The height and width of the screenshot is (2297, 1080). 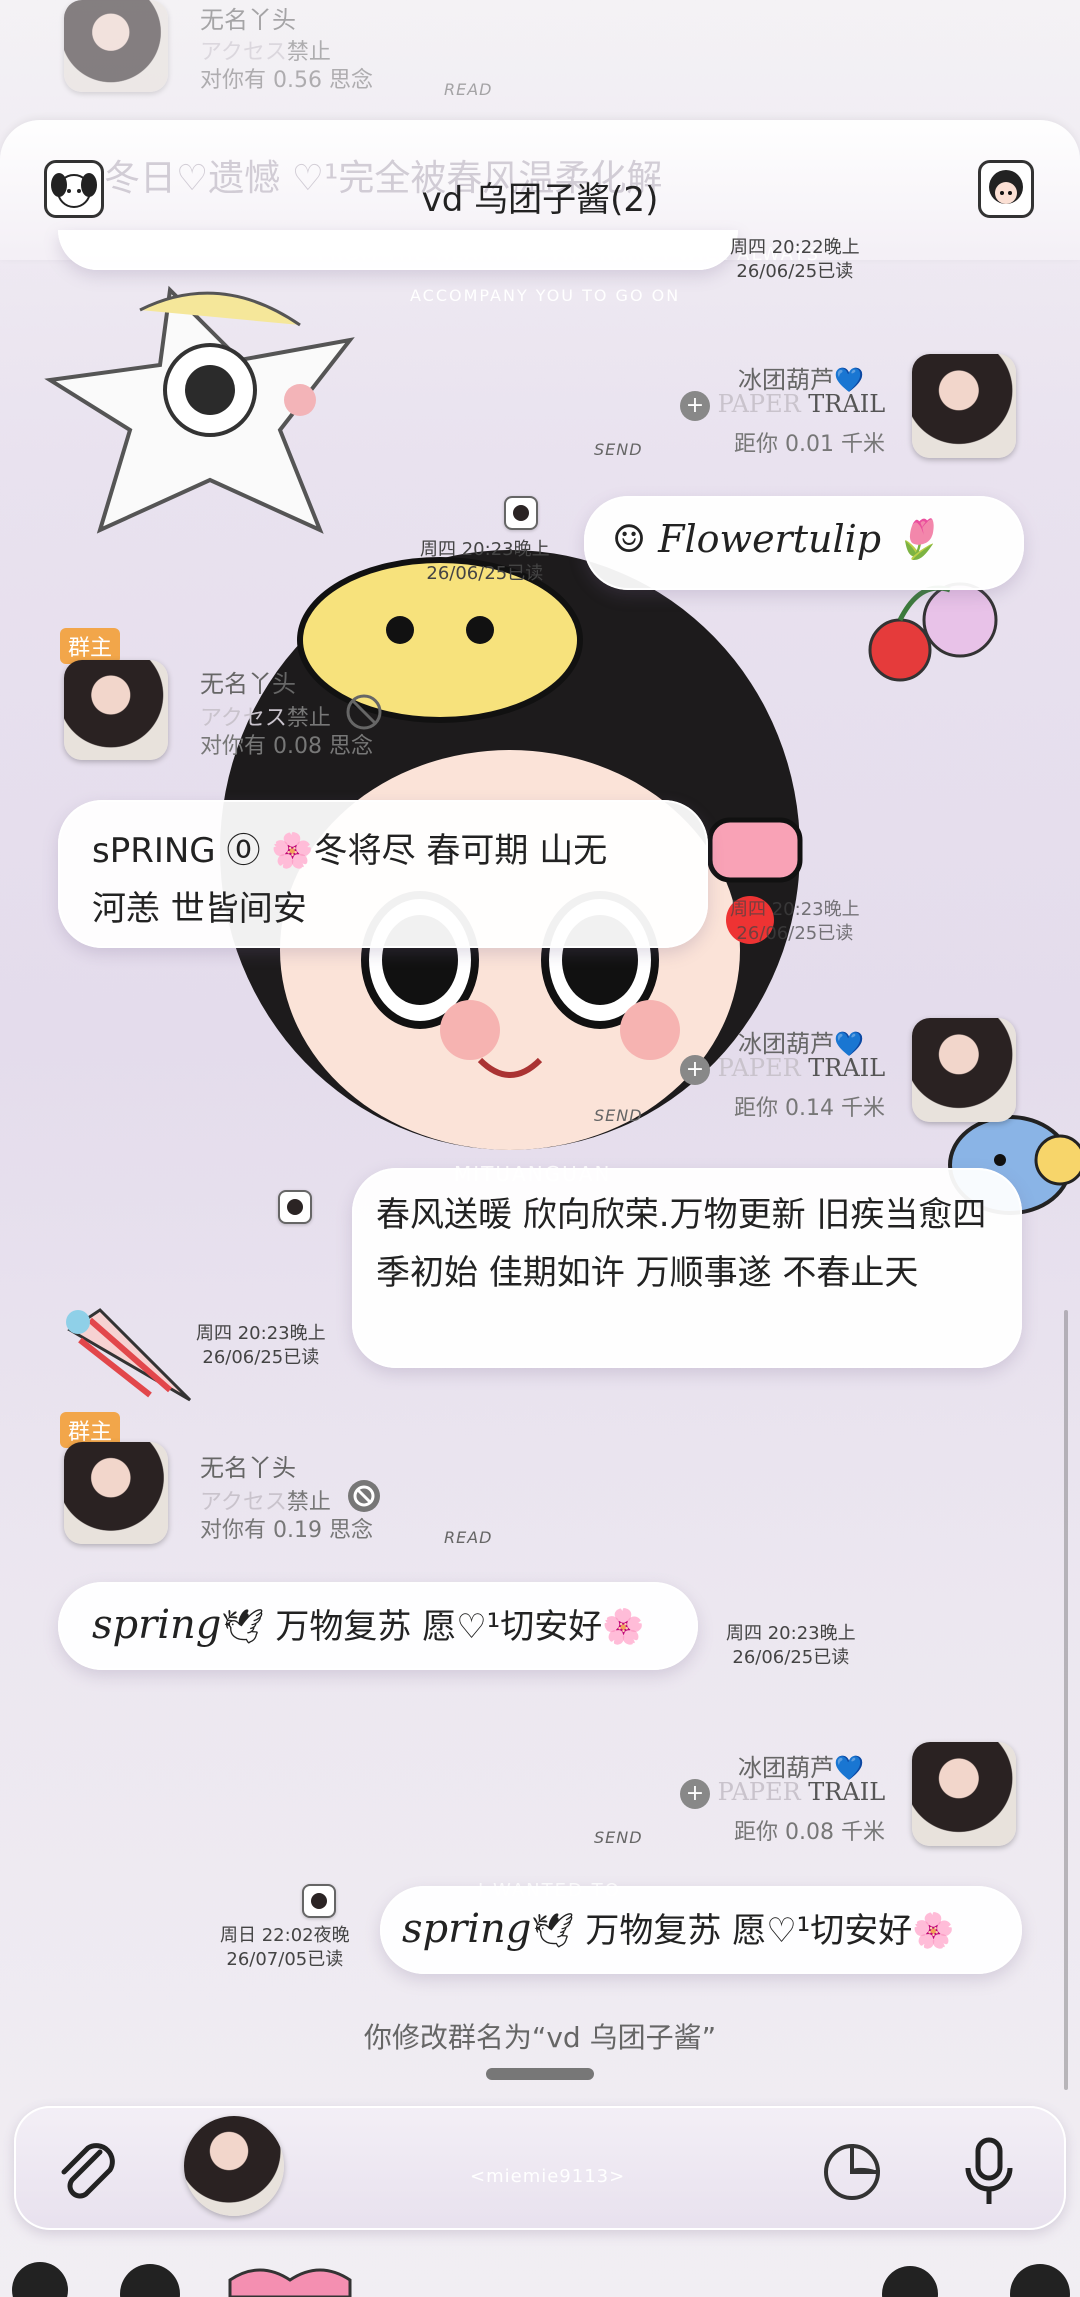 I want to click on distance-text: 距你 0.14 千米, so click(x=809, y=1108).